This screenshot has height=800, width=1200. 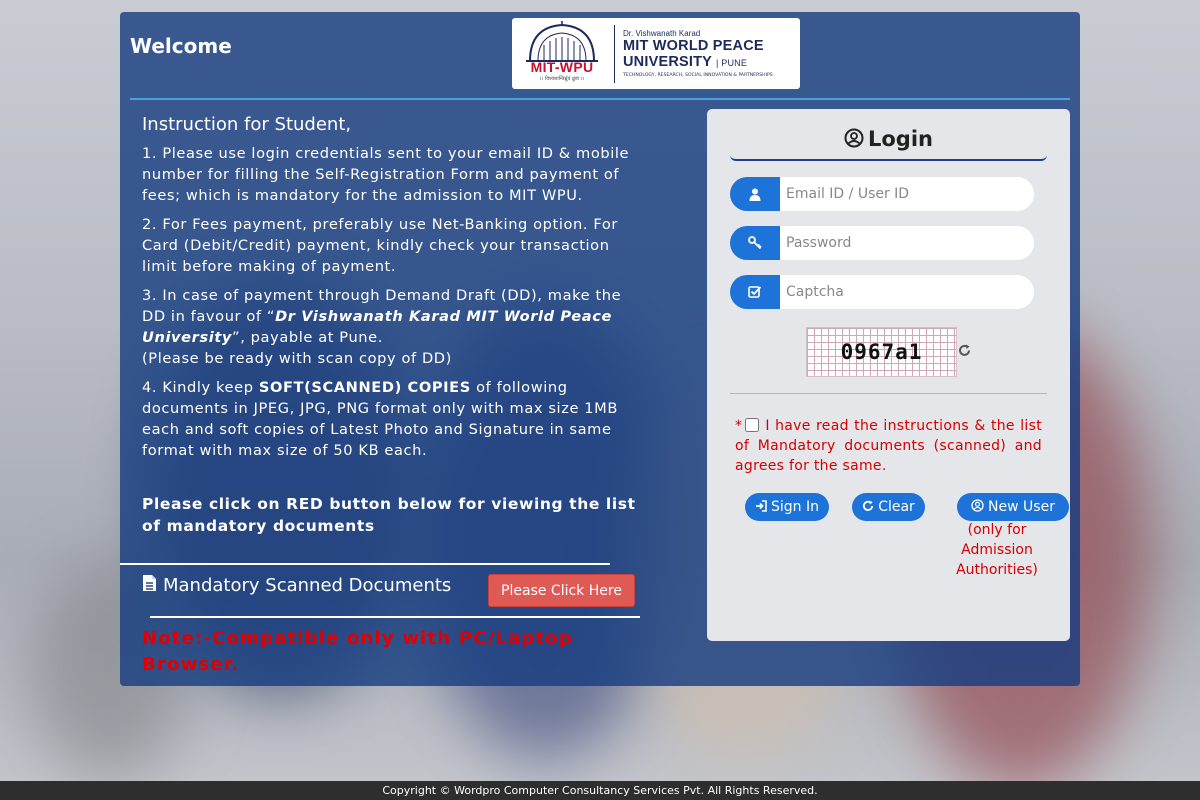 I want to click on email-field-group, so click(x=882, y=194).